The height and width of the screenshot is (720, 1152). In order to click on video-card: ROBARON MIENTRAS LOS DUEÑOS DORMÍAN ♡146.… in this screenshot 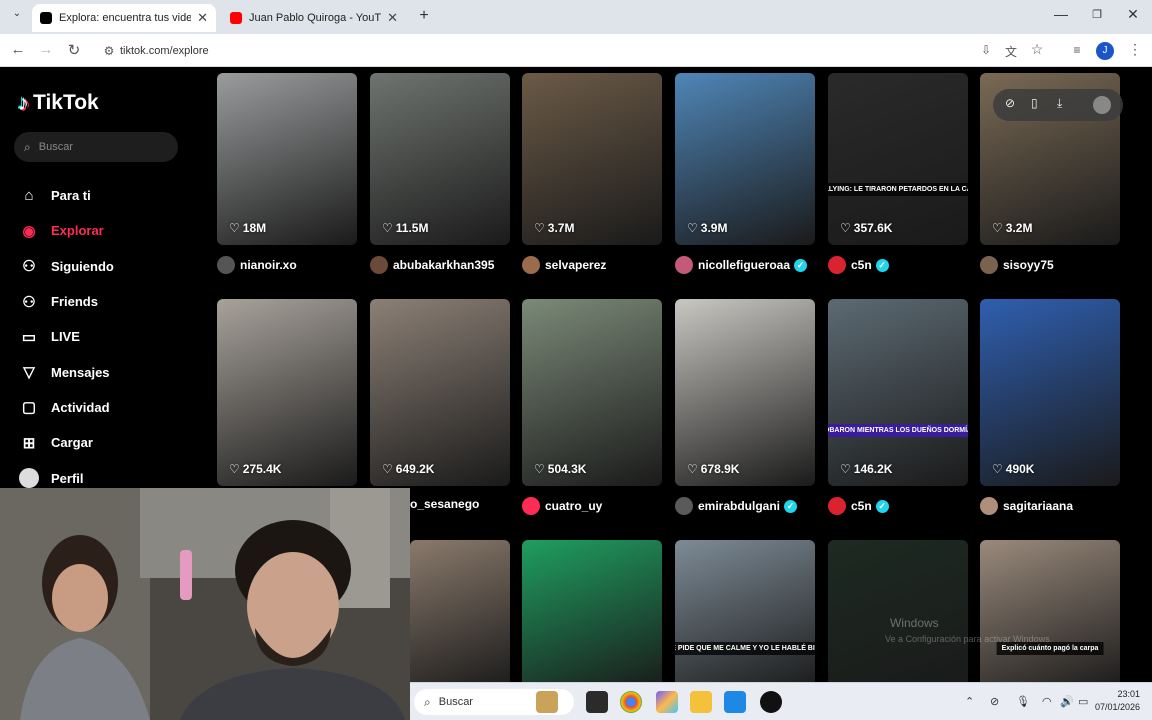, I will do `click(898, 409)`.